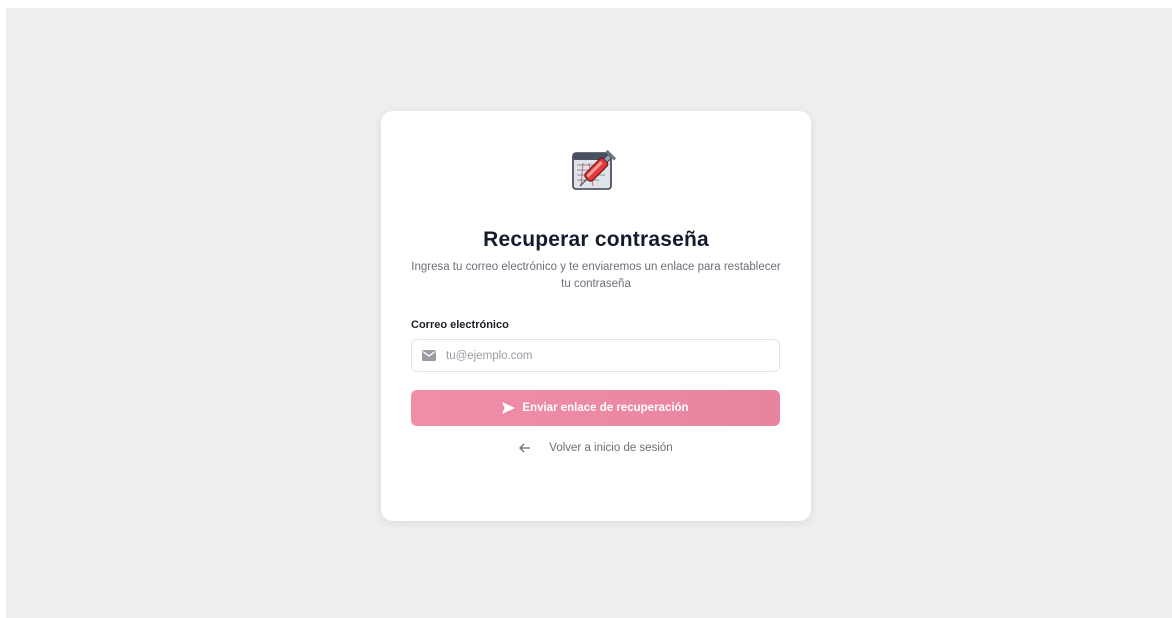 Image resolution: width=1172 pixels, height=618 pixels. What do you see at coordinates (429, 355) in the screenshot?
I see `envelope-icon` at bounding box center [429, 355].